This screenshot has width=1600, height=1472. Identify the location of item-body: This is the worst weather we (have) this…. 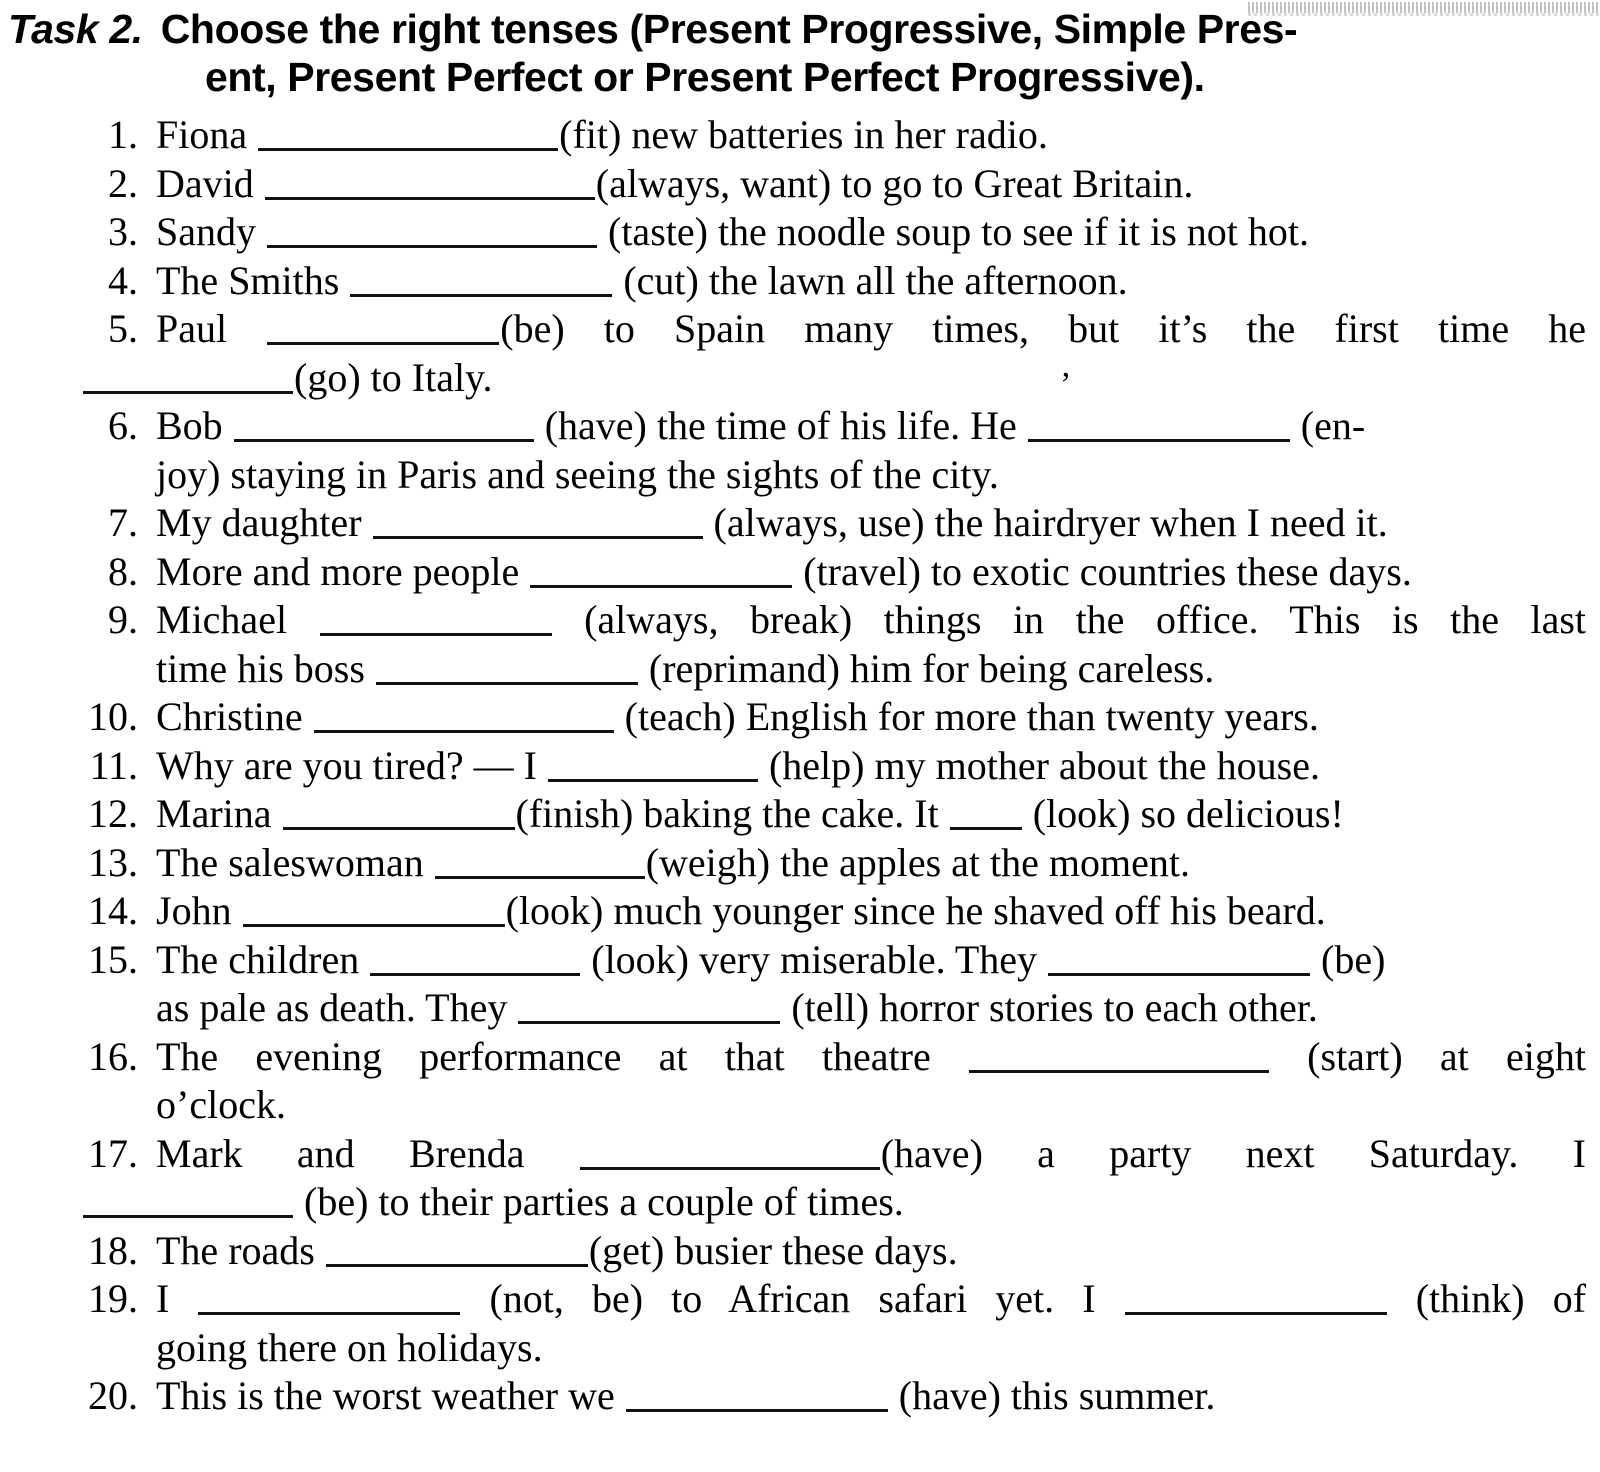
(871, 1396).